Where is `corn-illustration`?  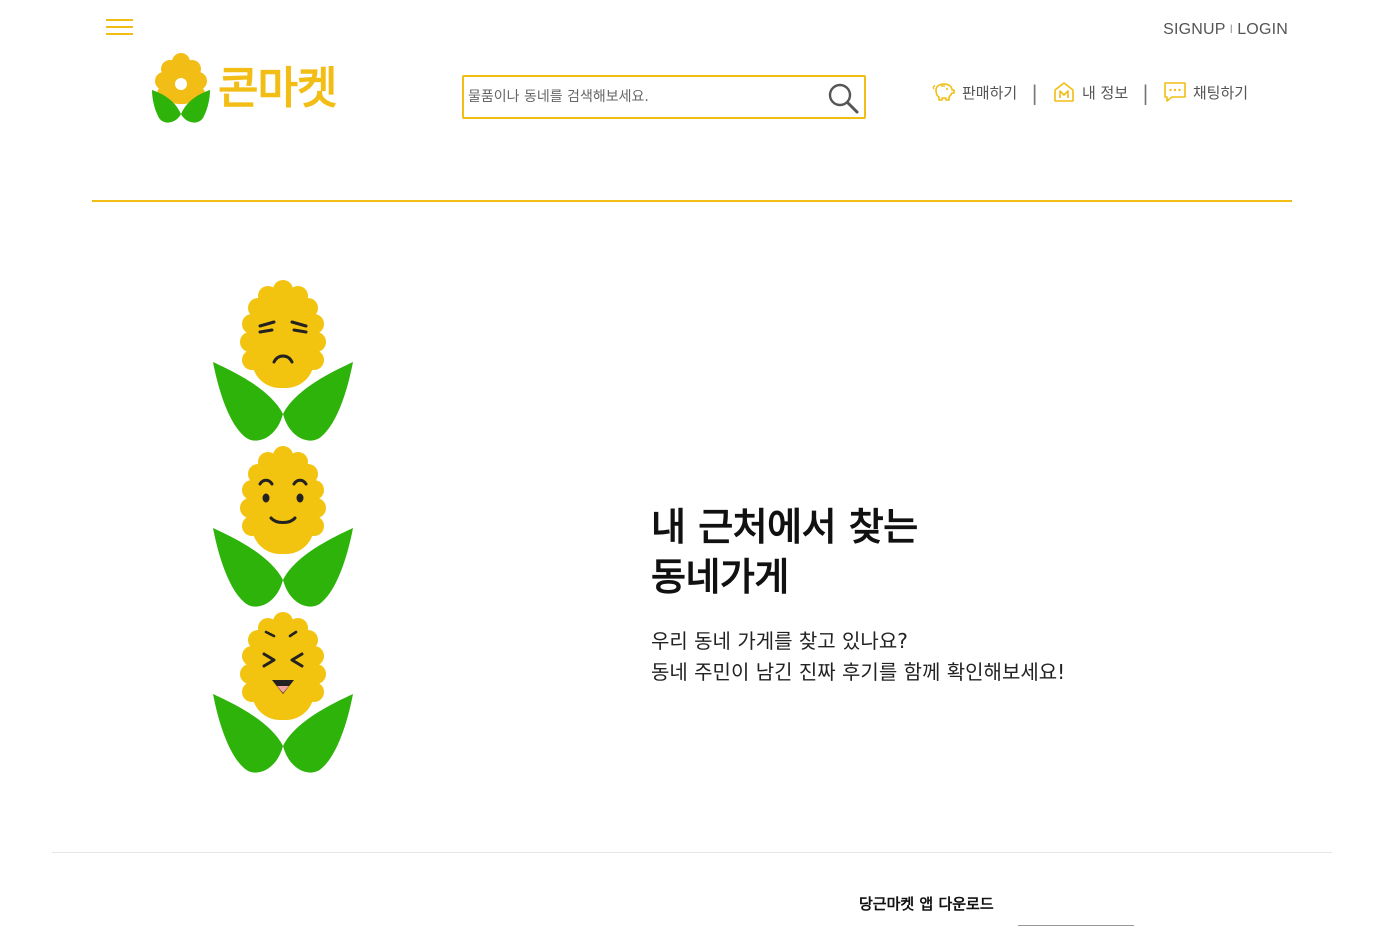
corn-illustration is located at coordinates (283, 527).